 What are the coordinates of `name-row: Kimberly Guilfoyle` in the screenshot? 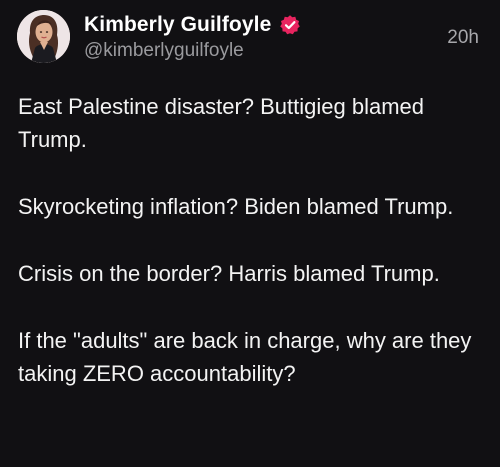 It's located at (192, 25).